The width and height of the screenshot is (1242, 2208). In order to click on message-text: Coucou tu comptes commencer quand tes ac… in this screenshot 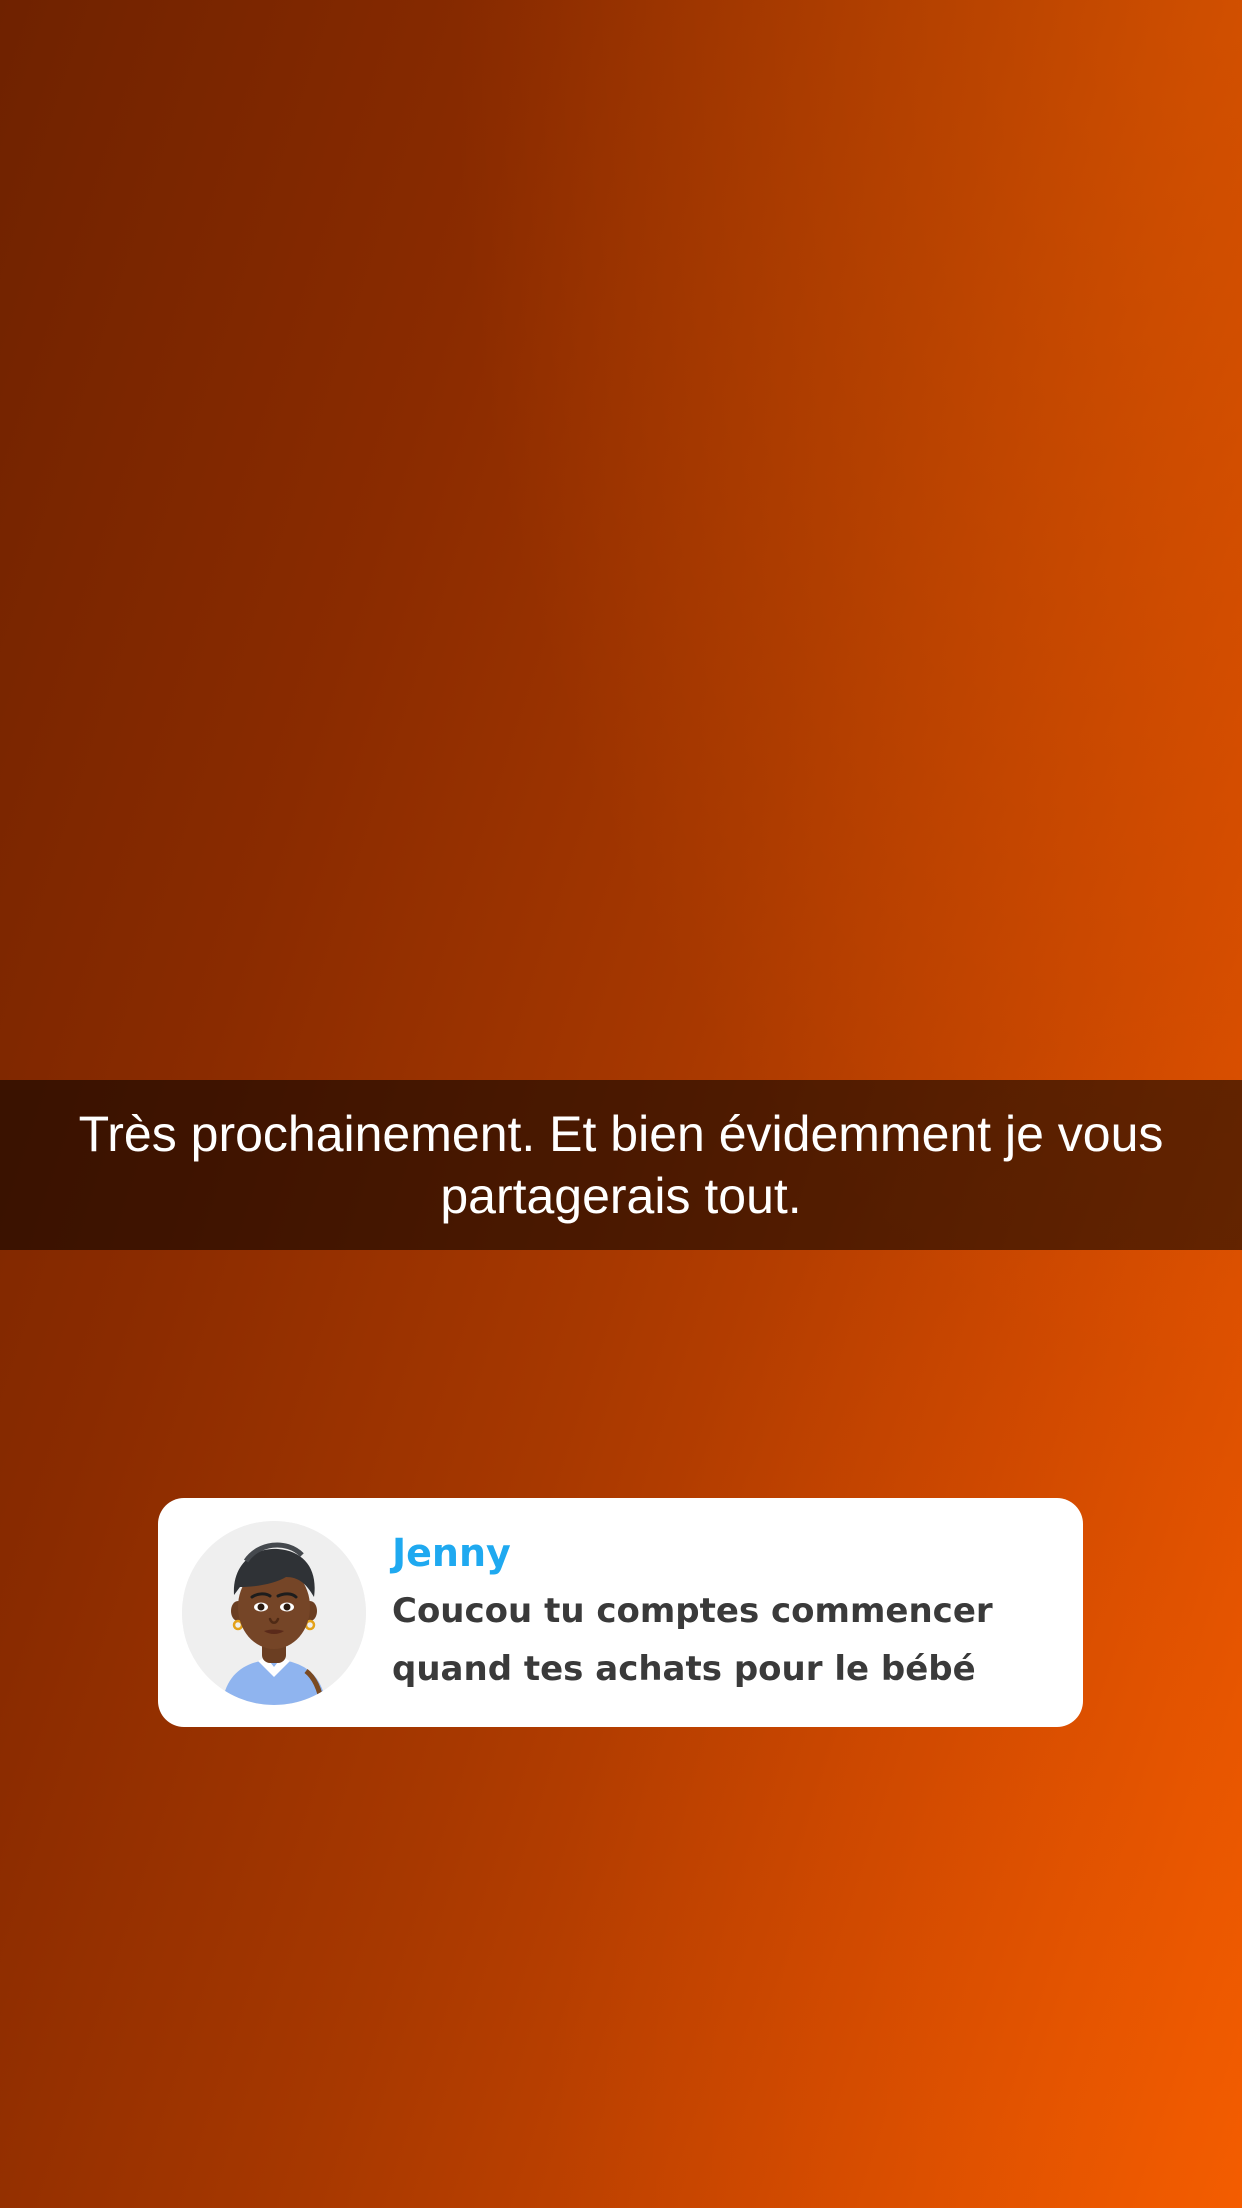, I will do `click(692, 1639)`.